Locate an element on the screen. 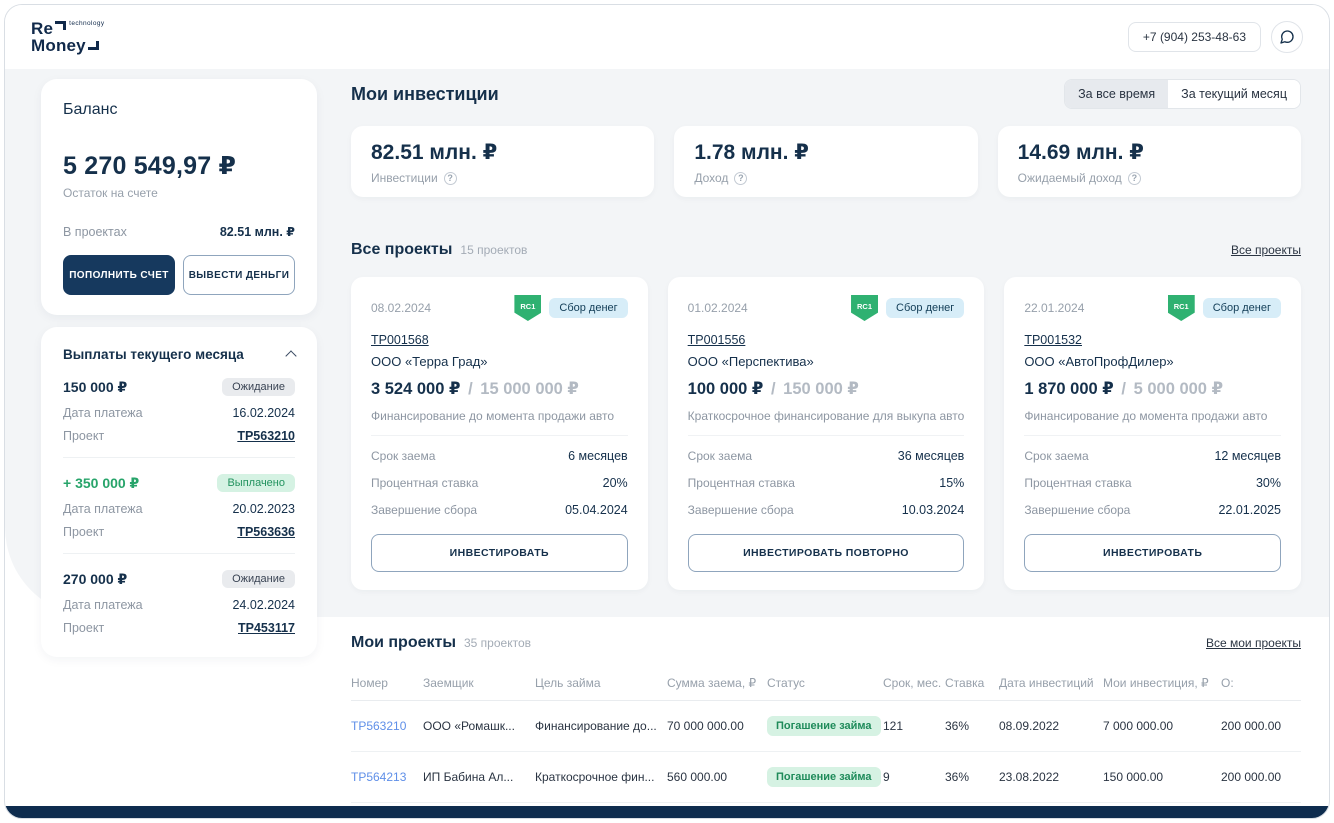  col-expected: О: is located at coordinates (1261, 683).